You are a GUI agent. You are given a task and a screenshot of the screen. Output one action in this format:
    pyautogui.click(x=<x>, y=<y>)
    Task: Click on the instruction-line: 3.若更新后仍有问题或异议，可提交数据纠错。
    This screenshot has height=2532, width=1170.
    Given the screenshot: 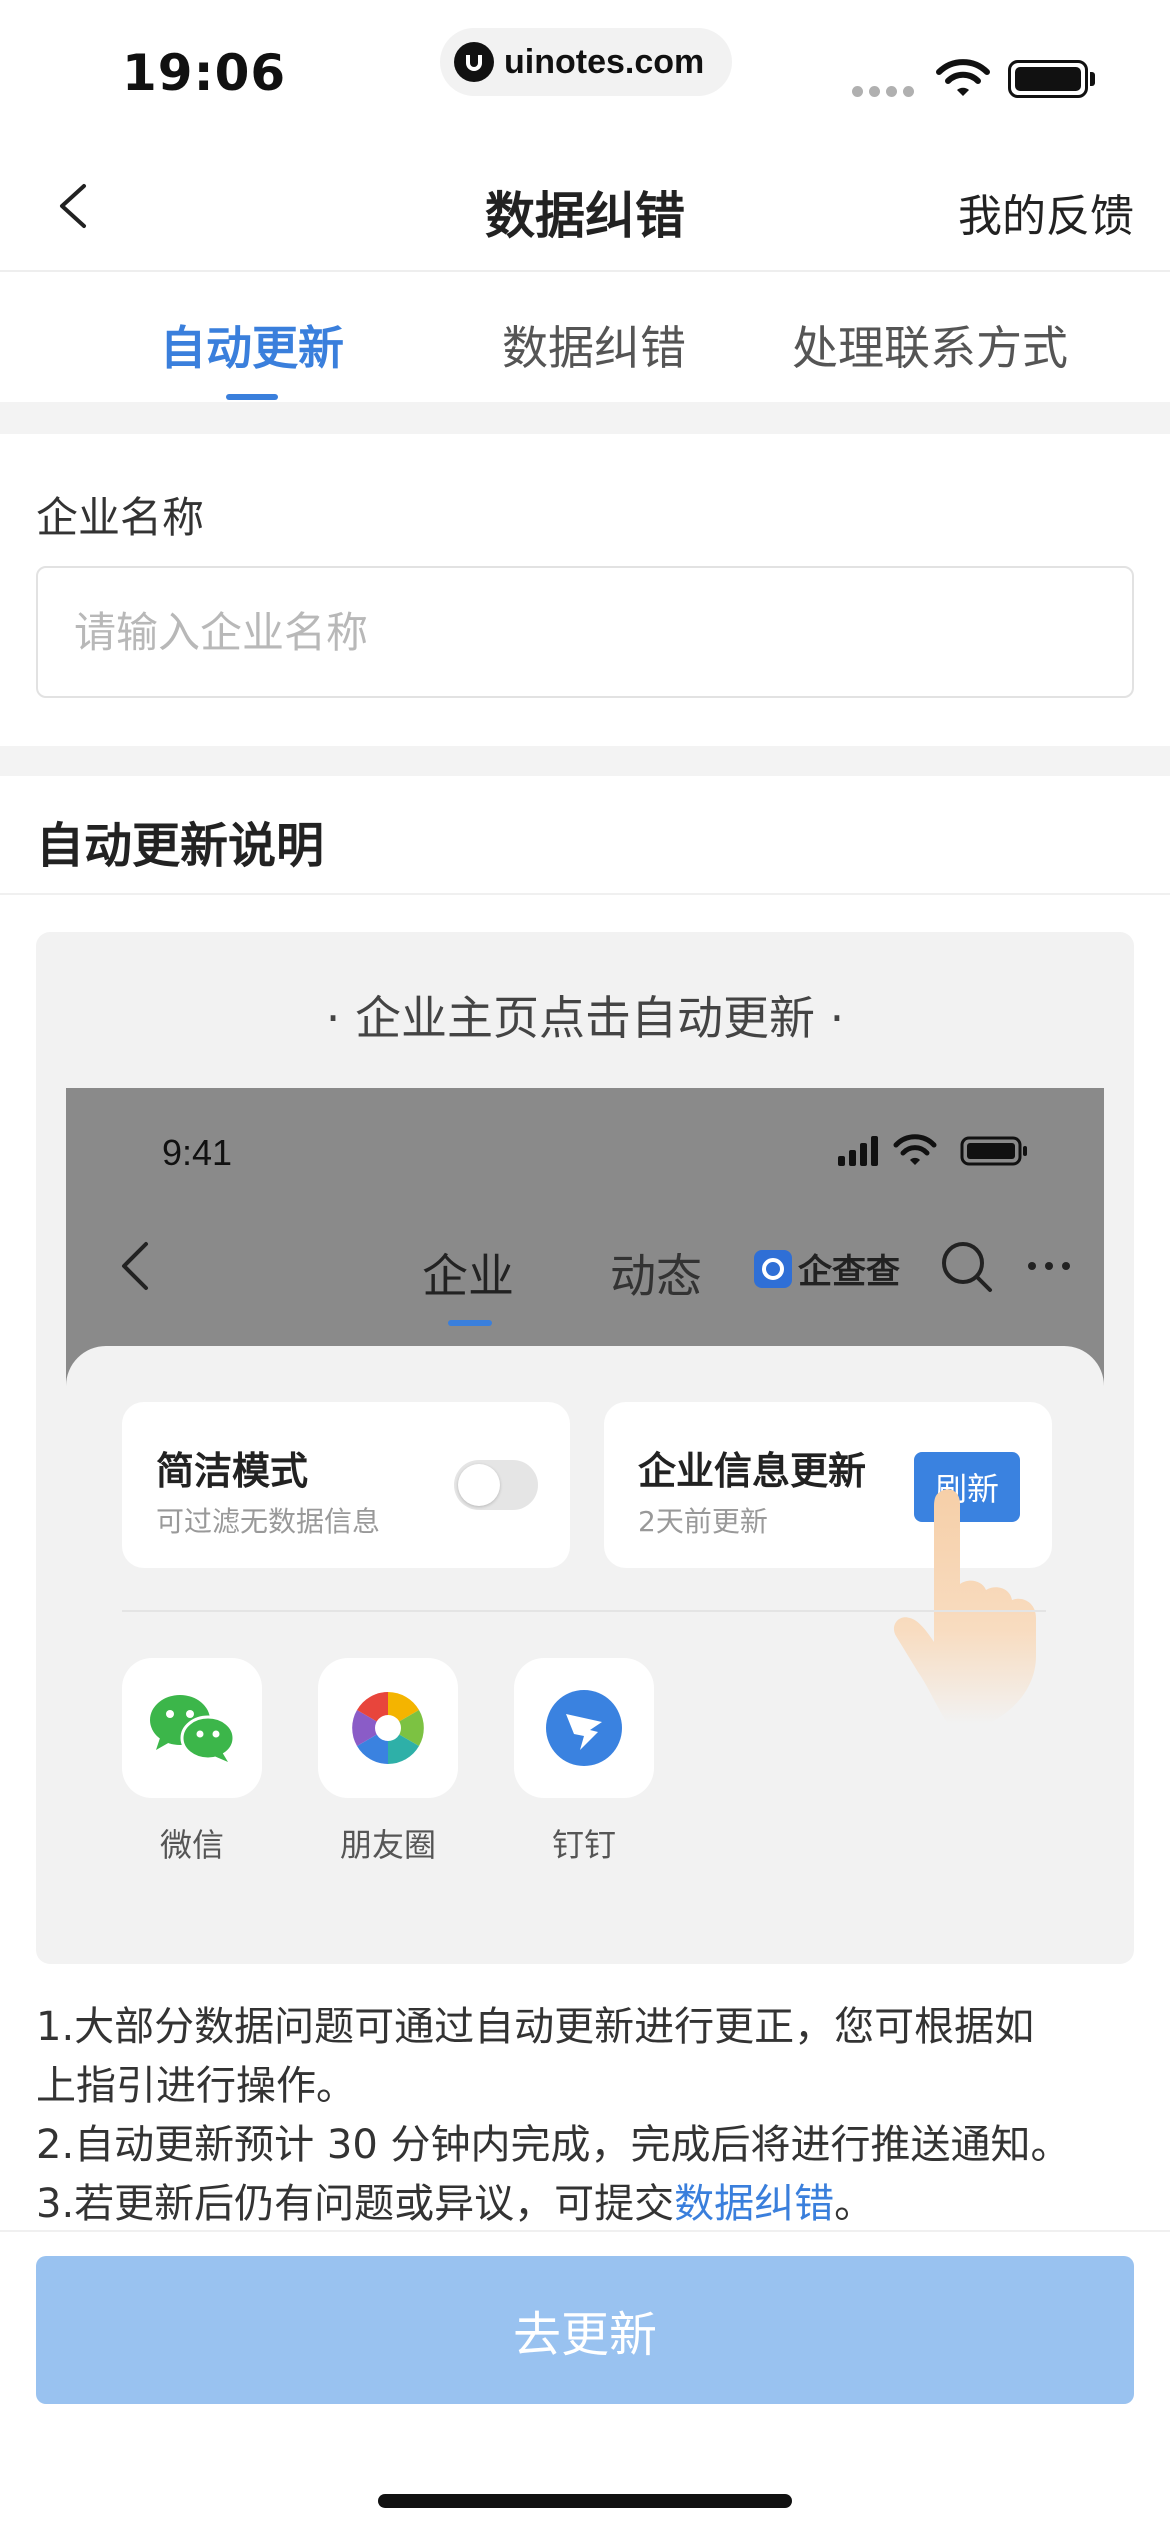 What is the action you would take?
    pyautogui.click(x=591, y=2204)
    